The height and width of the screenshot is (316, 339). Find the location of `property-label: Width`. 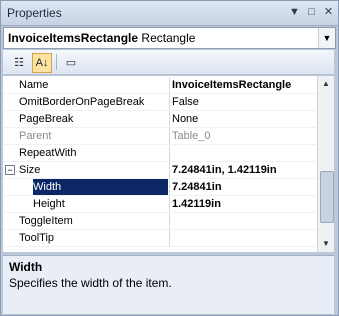

property-label: Width is located at coordinates (100, 187).